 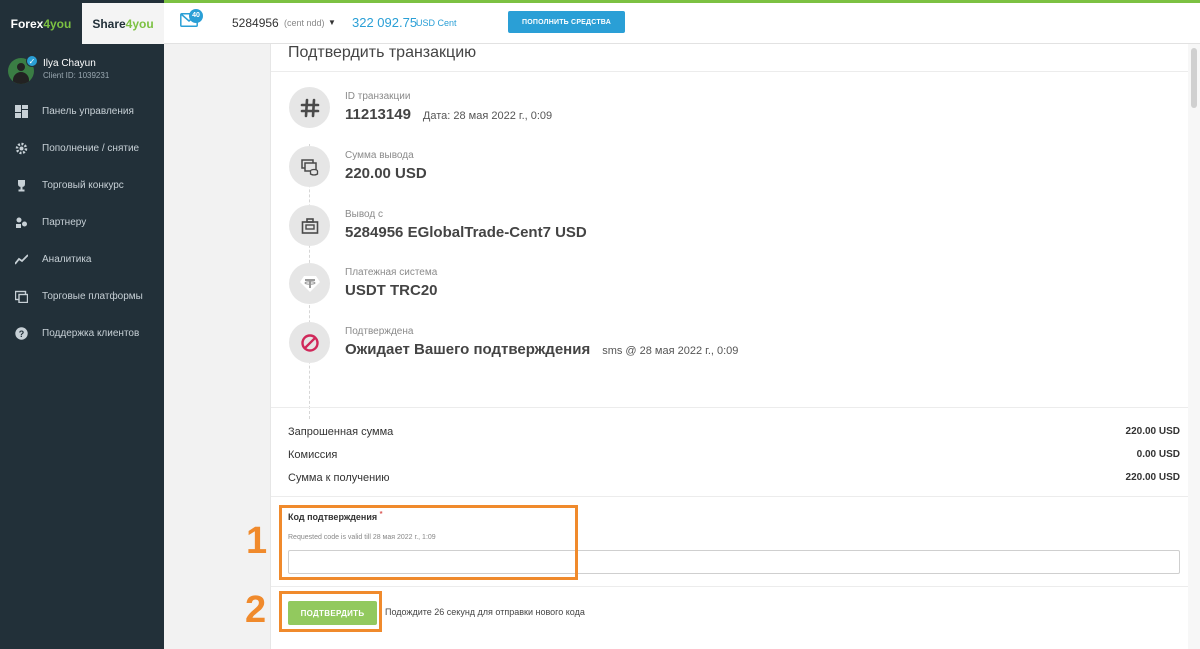 I want to click on trophy-icon, so click(x=21, y=186).